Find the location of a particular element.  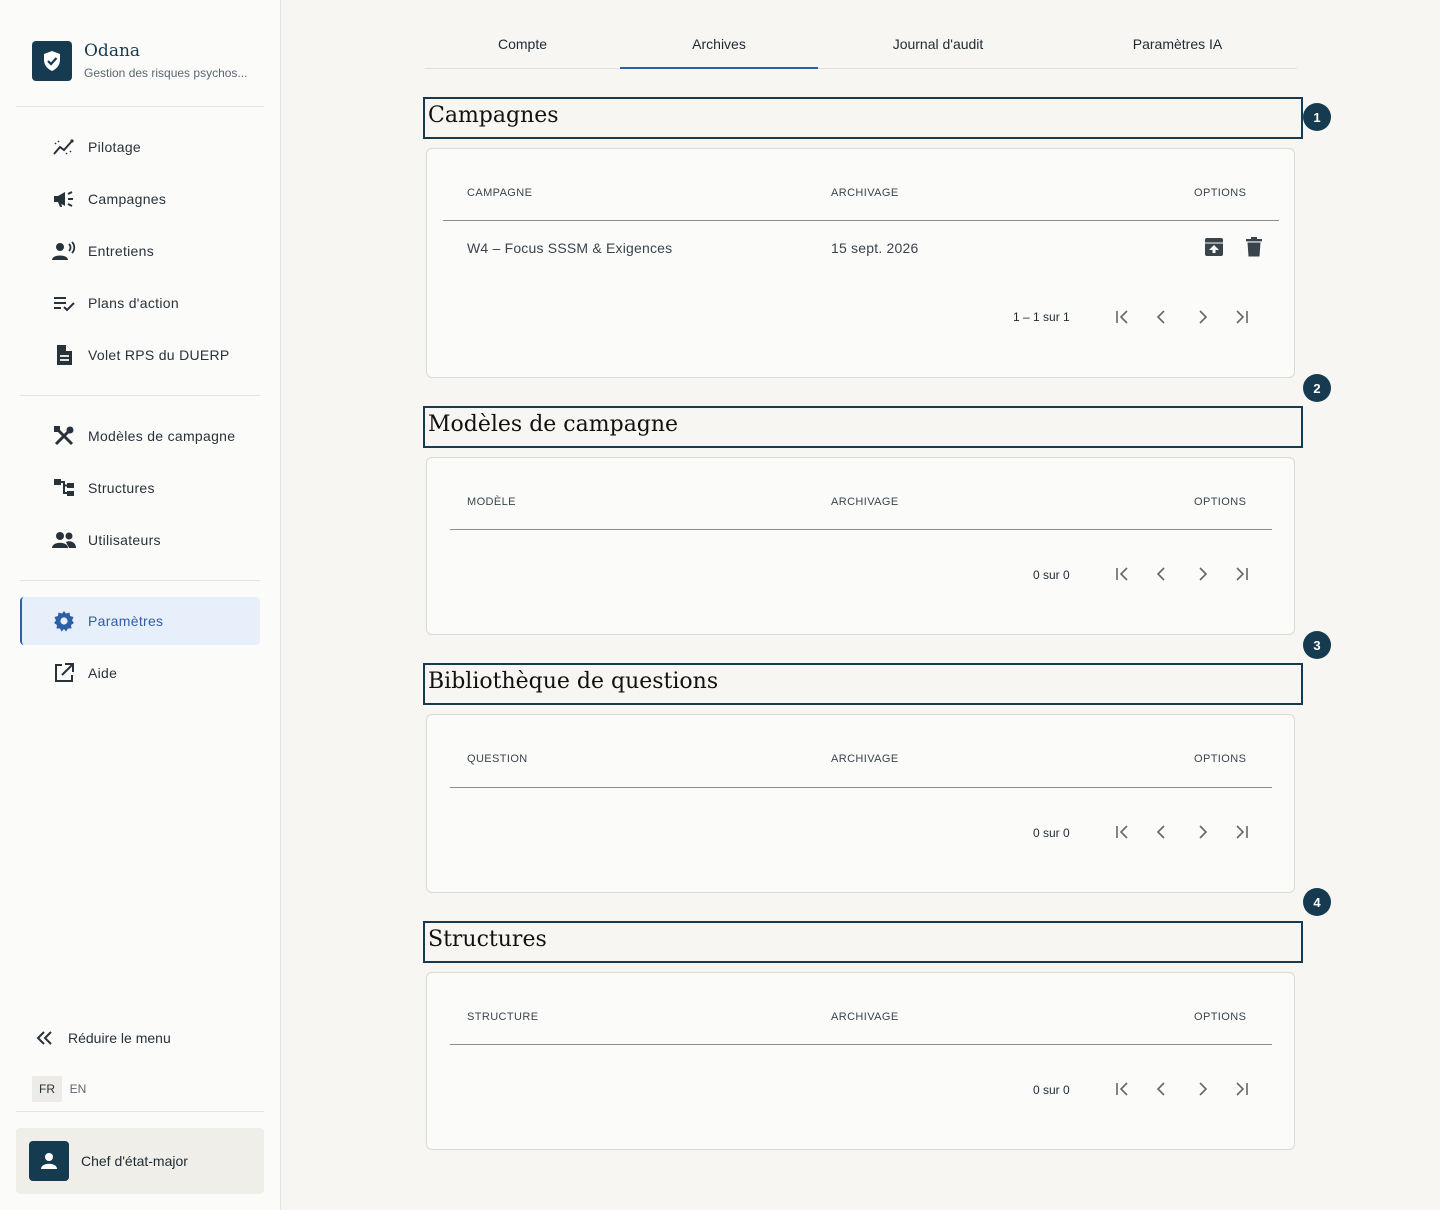

user-icon is located at coordinates (49, 1161).